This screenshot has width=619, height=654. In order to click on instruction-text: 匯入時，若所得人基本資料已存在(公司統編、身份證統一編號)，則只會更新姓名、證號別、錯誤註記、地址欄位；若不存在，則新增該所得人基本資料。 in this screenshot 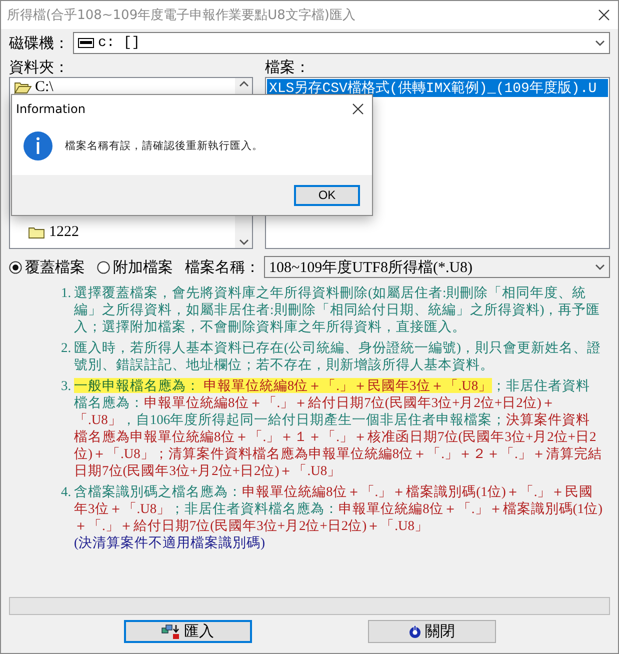, I will do `click(338, 356)`.